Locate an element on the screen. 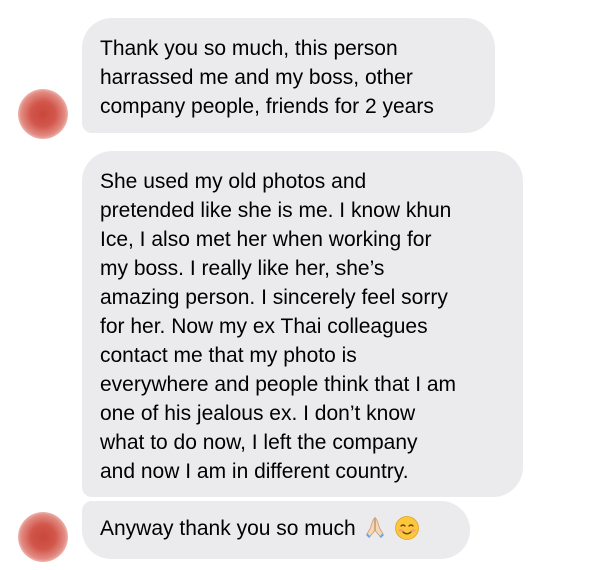 The image size is (600, 570). message-text: Anyway thank you so much is located at coordinates (228, 528).